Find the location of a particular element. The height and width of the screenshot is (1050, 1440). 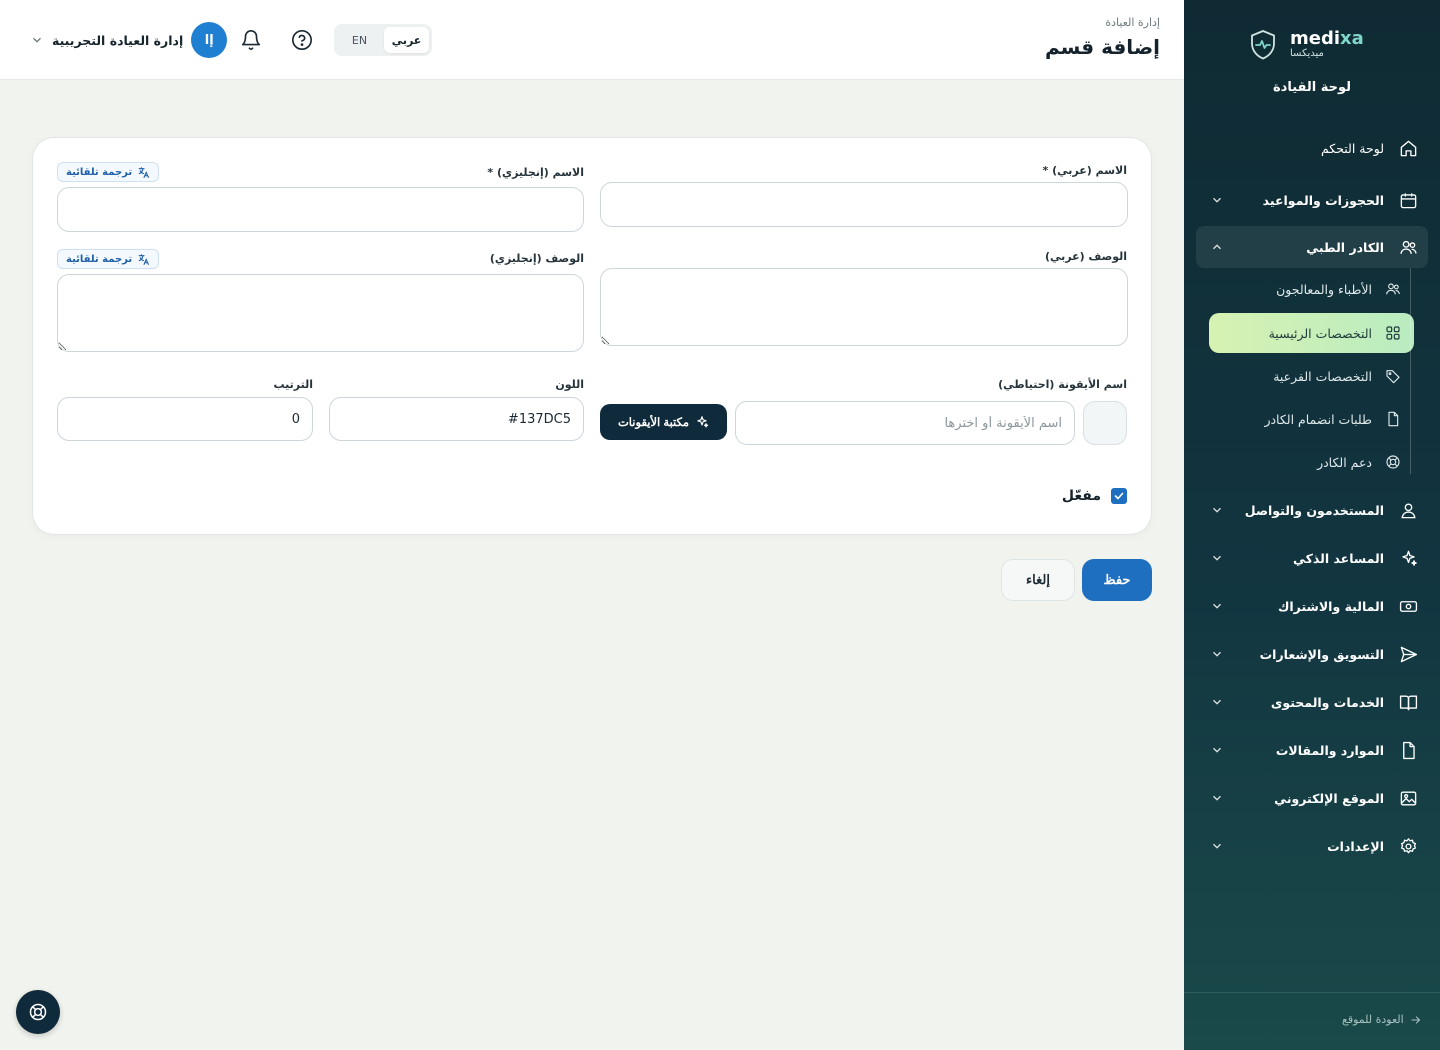

help-circle-icon is located at coordinates (302, 40).